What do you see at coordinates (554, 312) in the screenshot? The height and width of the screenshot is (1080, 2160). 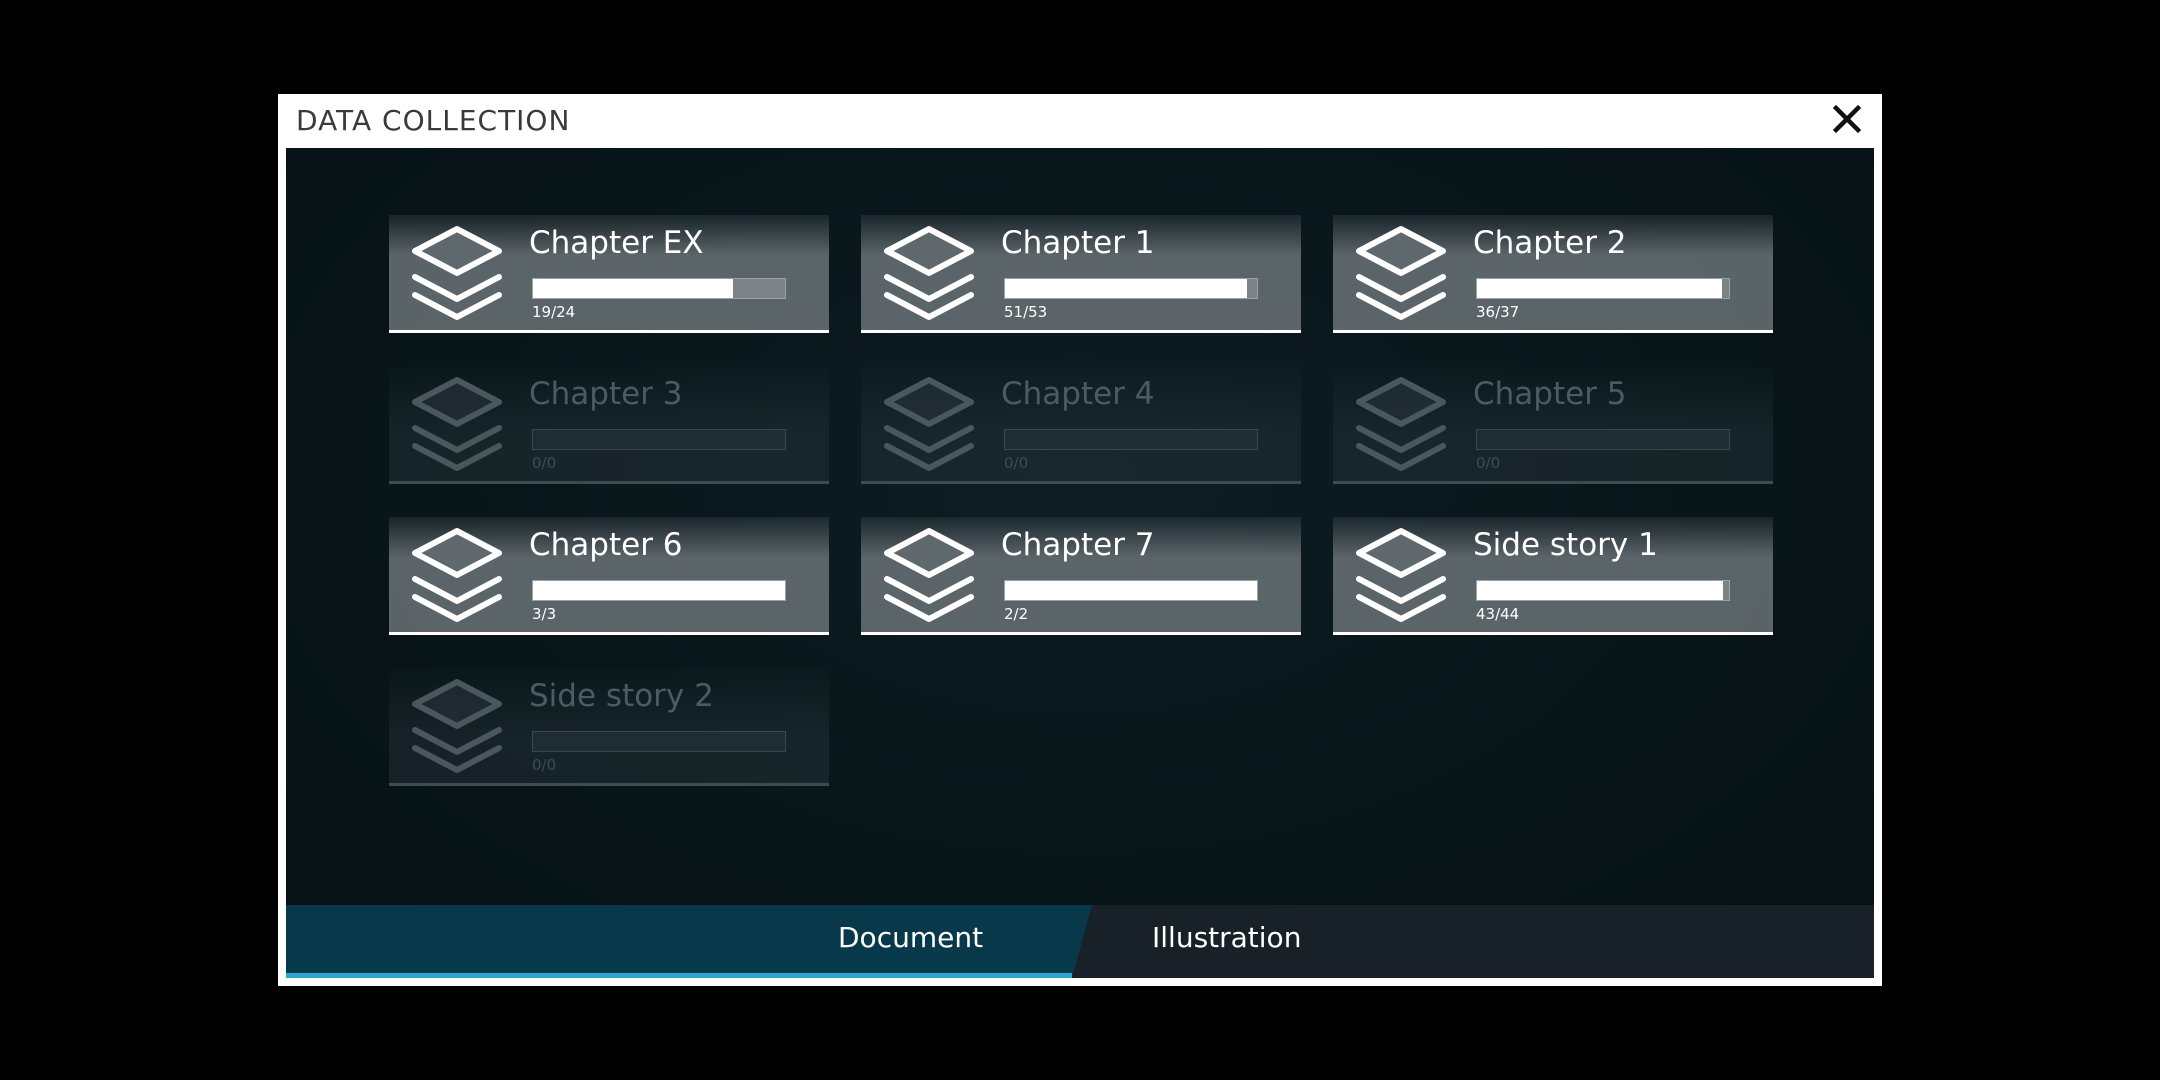 I see `progress-count: 19/24` at bounding box center [554, 312].